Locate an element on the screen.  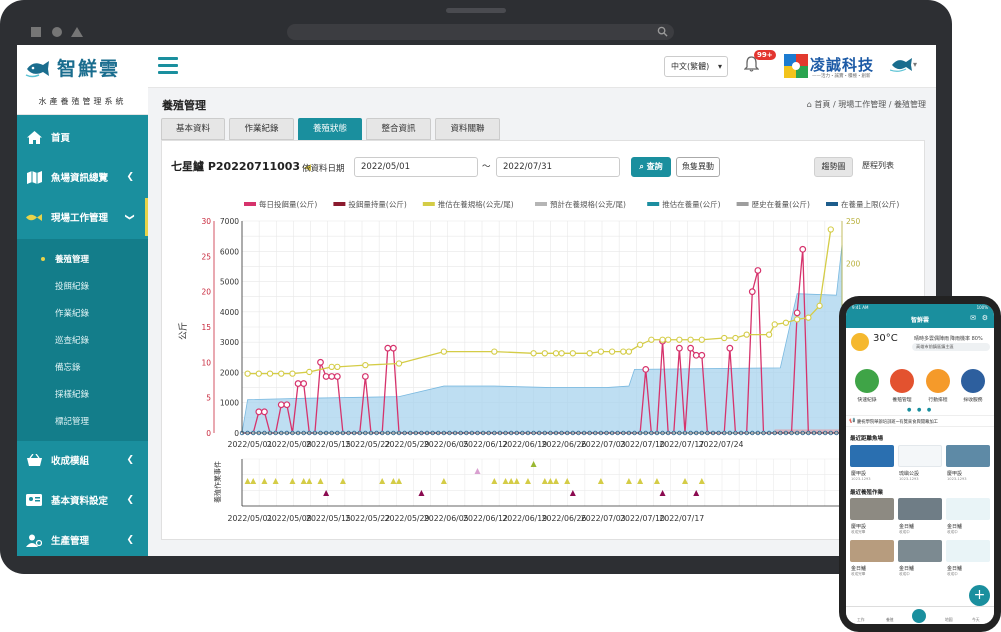
subnav-work: 作業紀錄 is located at coordinates (72, 313).